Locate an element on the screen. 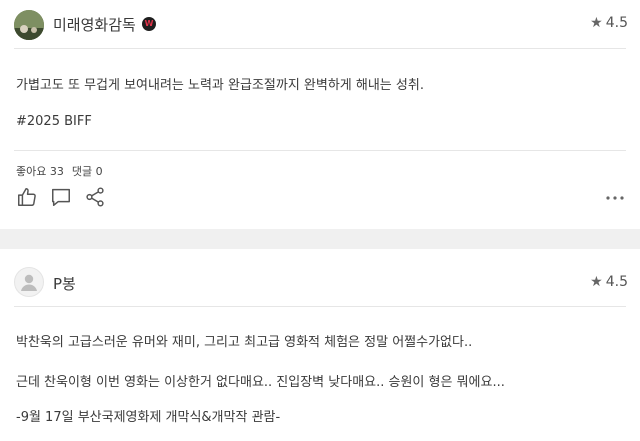  verified-badge-icon: W is located at coordinates (149, 24).